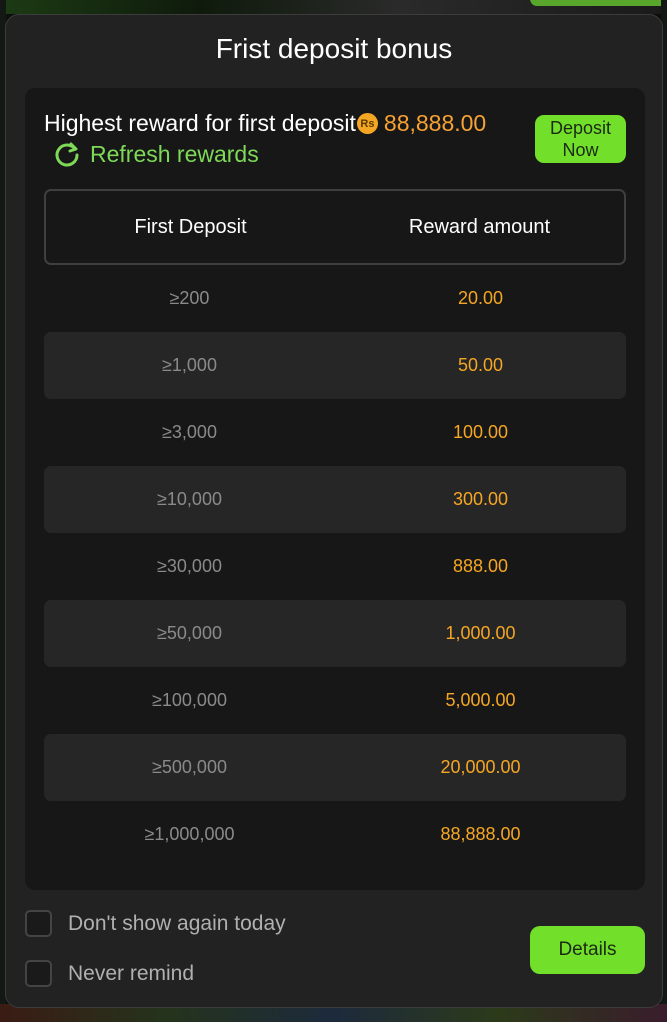 This screenshot has width=667, height=1022. I want to click on table-row: ≥1,000,000 88,888.00, so click(335, 834).